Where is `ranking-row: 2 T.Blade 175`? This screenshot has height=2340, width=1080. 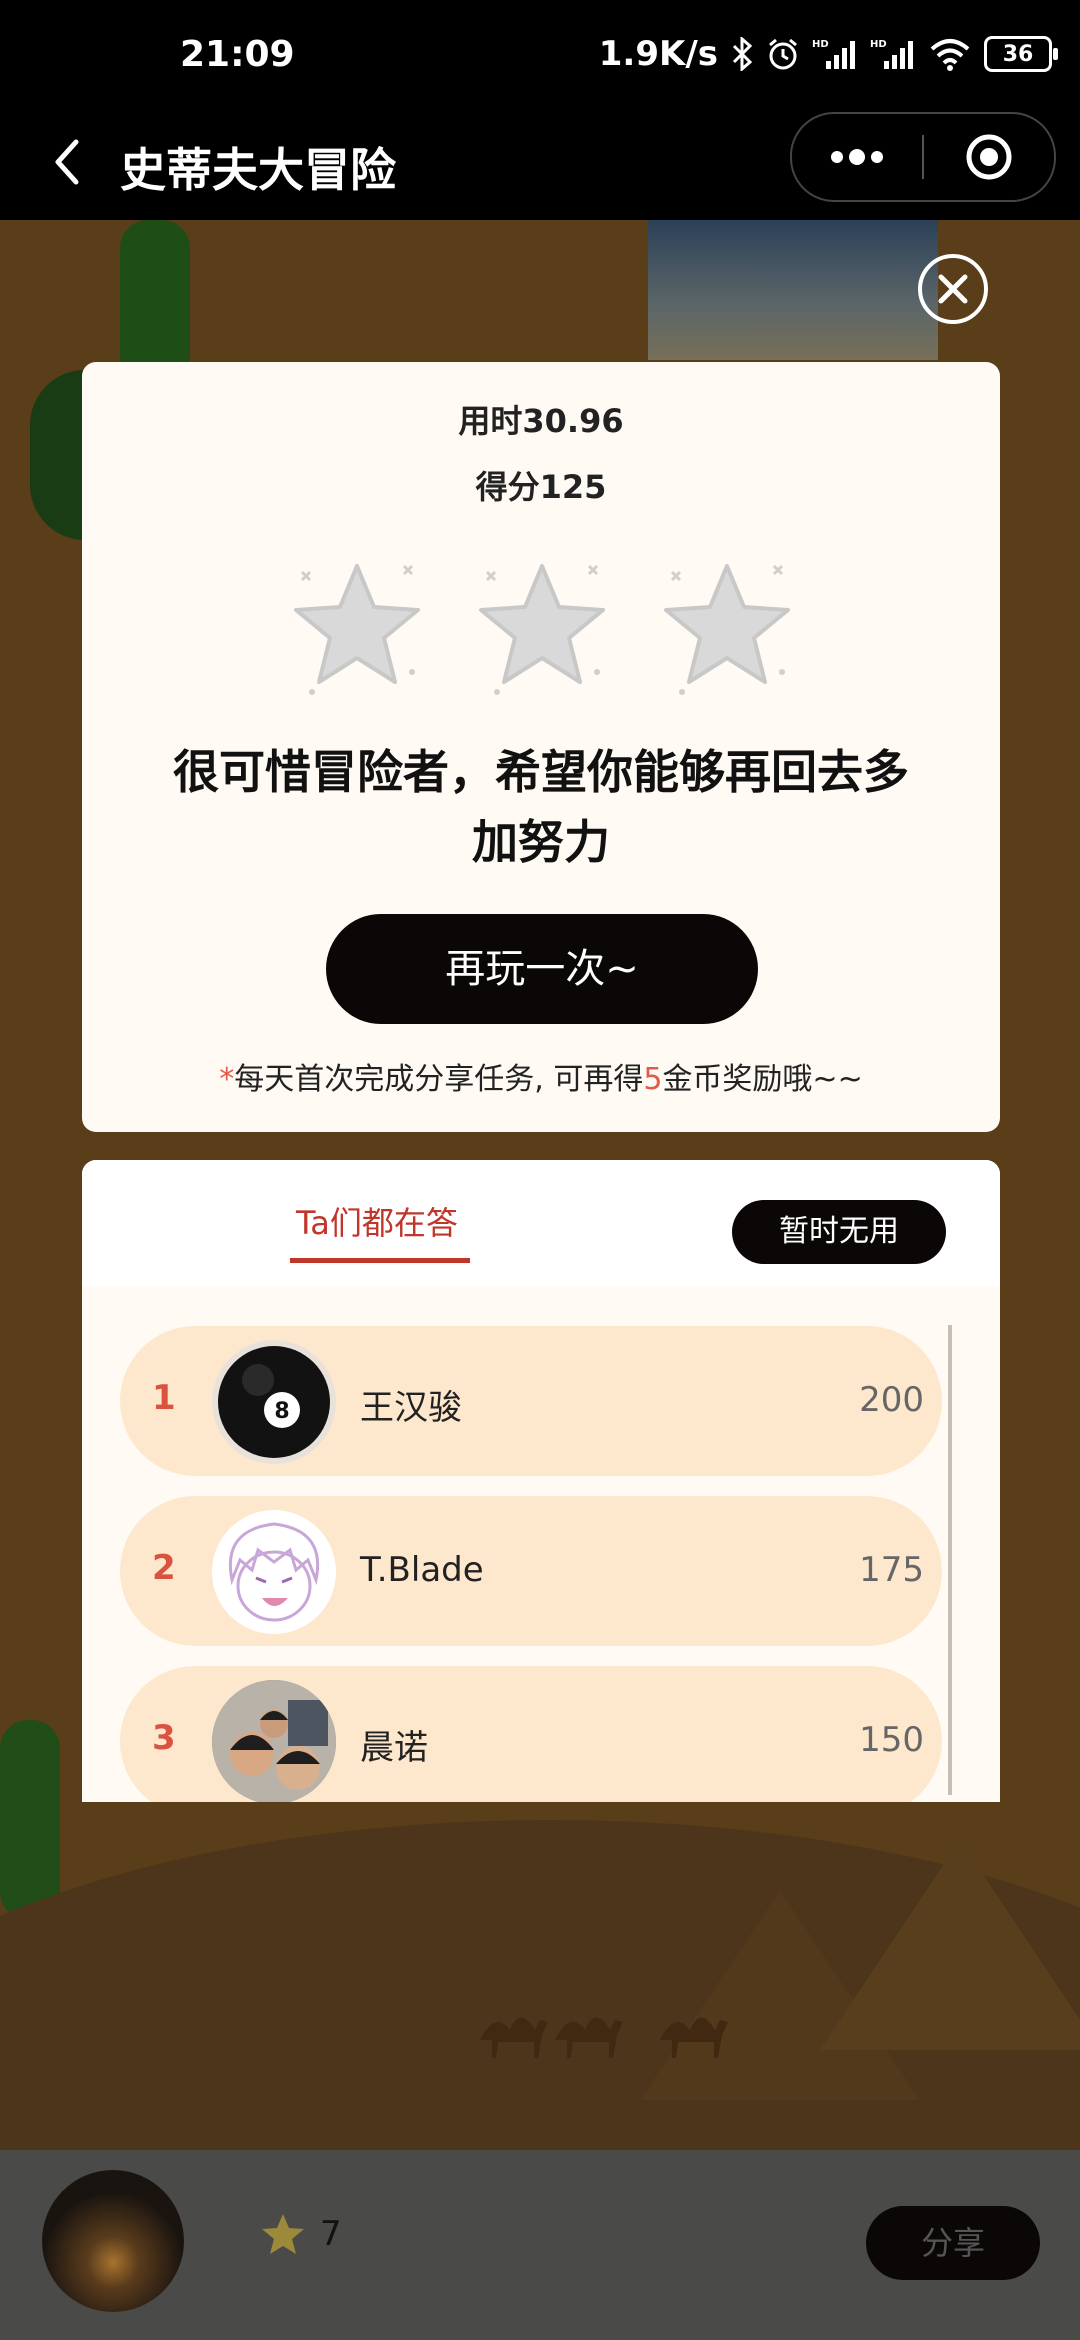 ranking-row: 2 T.Blade 175 is located at coordinates (531, 1571).